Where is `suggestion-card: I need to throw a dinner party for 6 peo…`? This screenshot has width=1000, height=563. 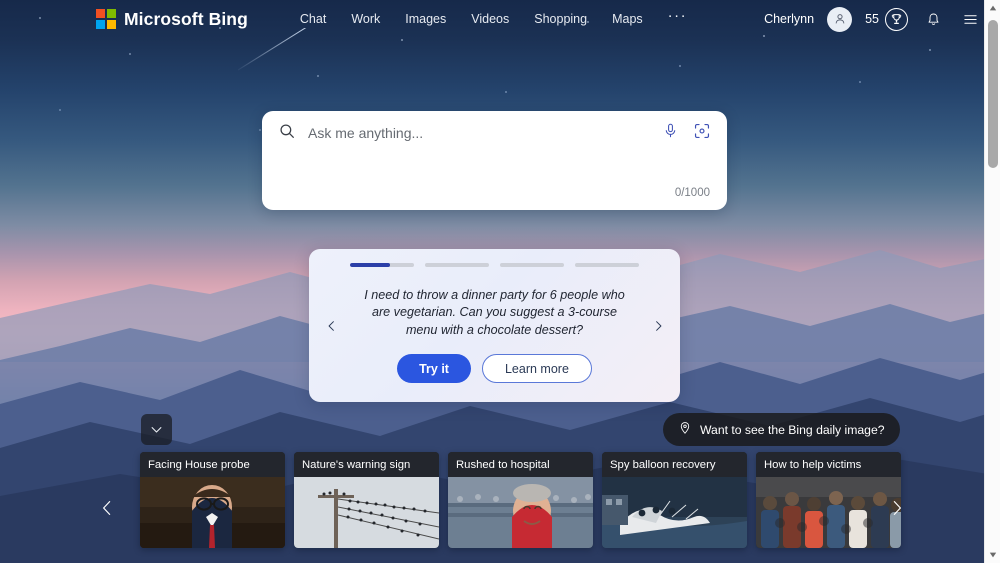
suggestion-card: I need to throw a dinner party for 6 peo… is located at coordinates (494, 325).